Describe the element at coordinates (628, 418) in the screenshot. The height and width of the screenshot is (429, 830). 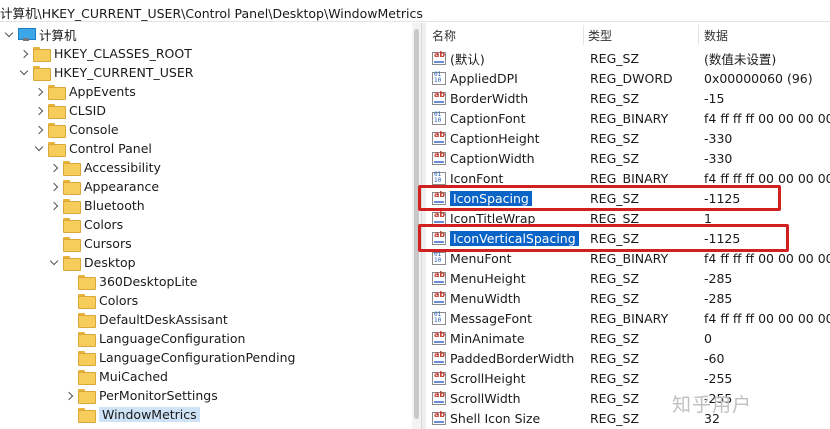
I see `value-row: Shell Icon SizeREG_SZ32` at that location.